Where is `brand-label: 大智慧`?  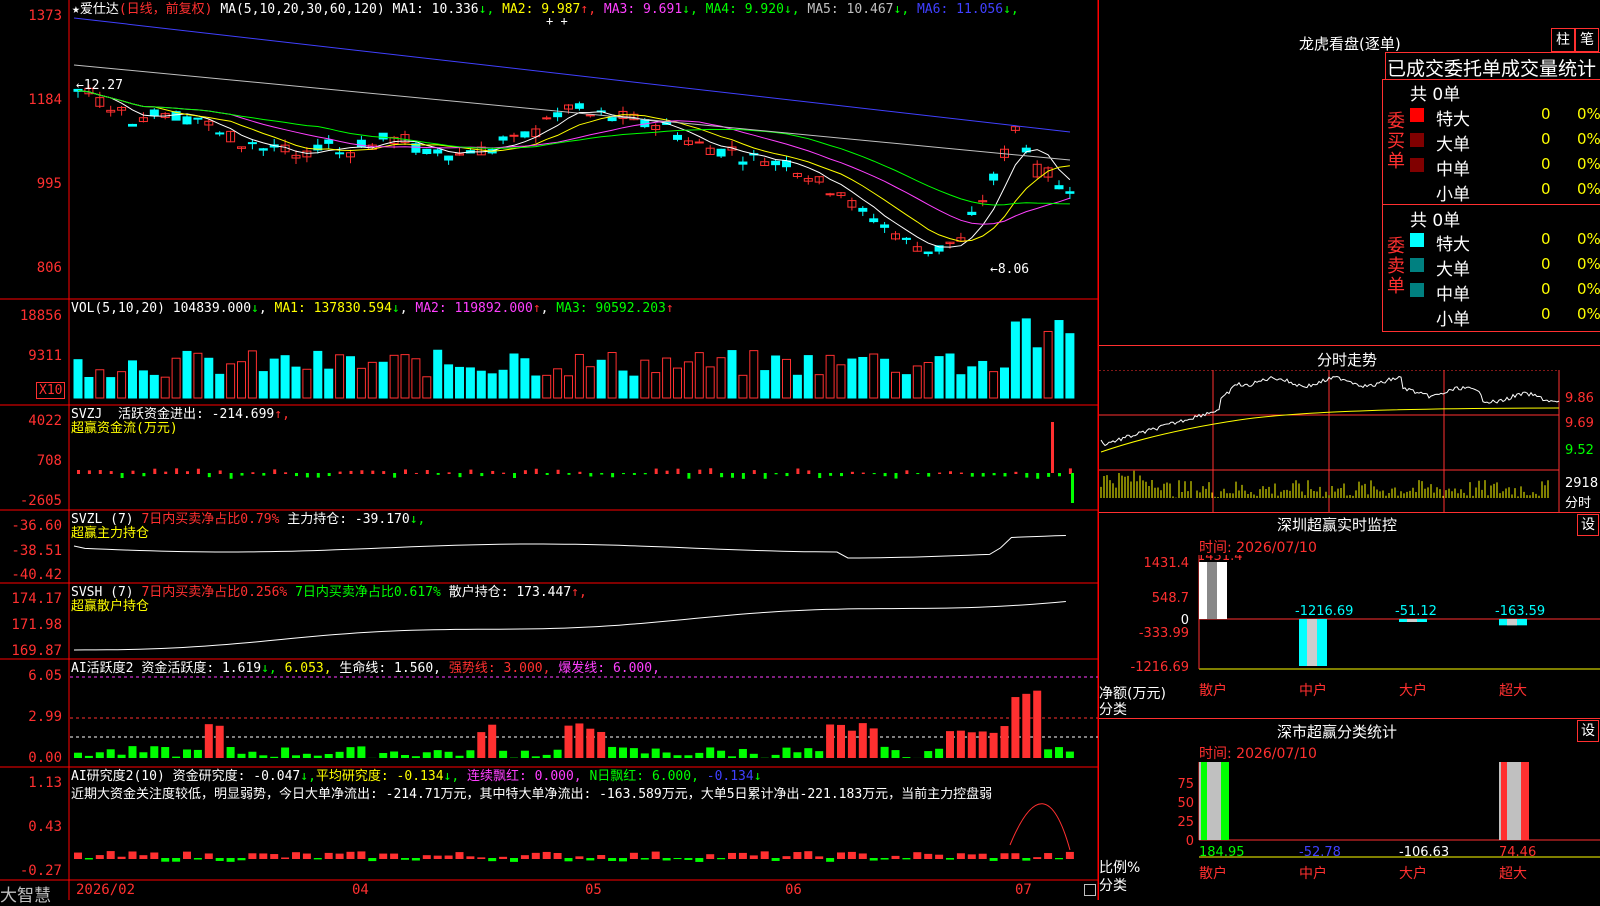 brand-label: 大智慧 is located at coordinates (25, 893).